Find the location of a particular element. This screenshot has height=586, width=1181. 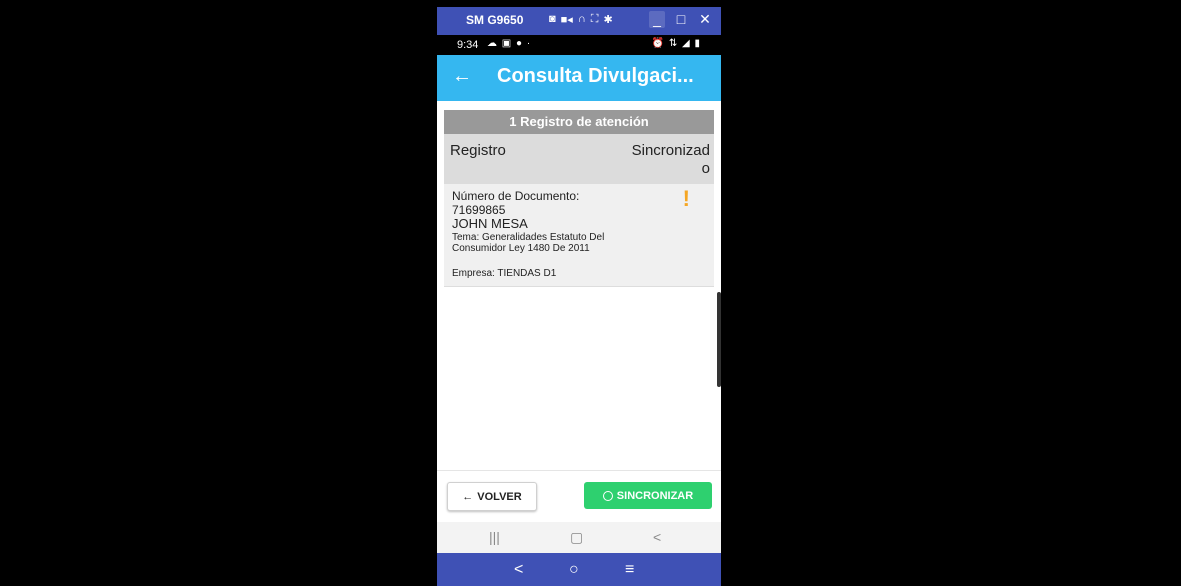

window-controls: _ □ ✕ is located at coordinates (681, 19).